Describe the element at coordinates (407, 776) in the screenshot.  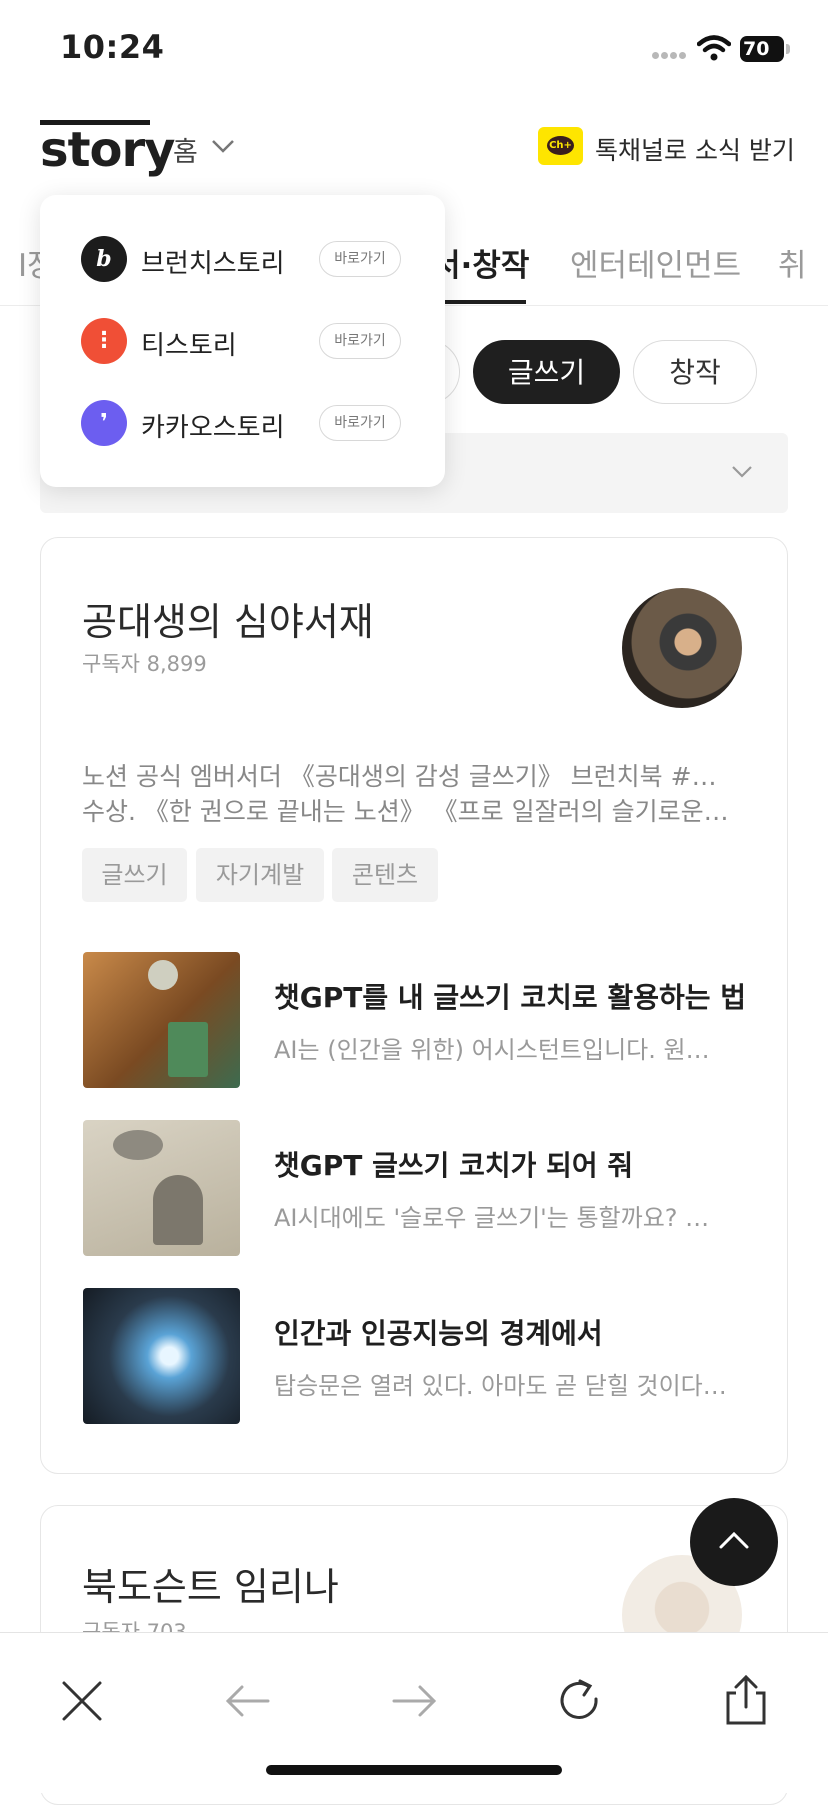
I see `author-description-line1: 노션 공식 엠버서더 《공대생의 감성 글쓰기》 브런치북 #3 금상` at that location.